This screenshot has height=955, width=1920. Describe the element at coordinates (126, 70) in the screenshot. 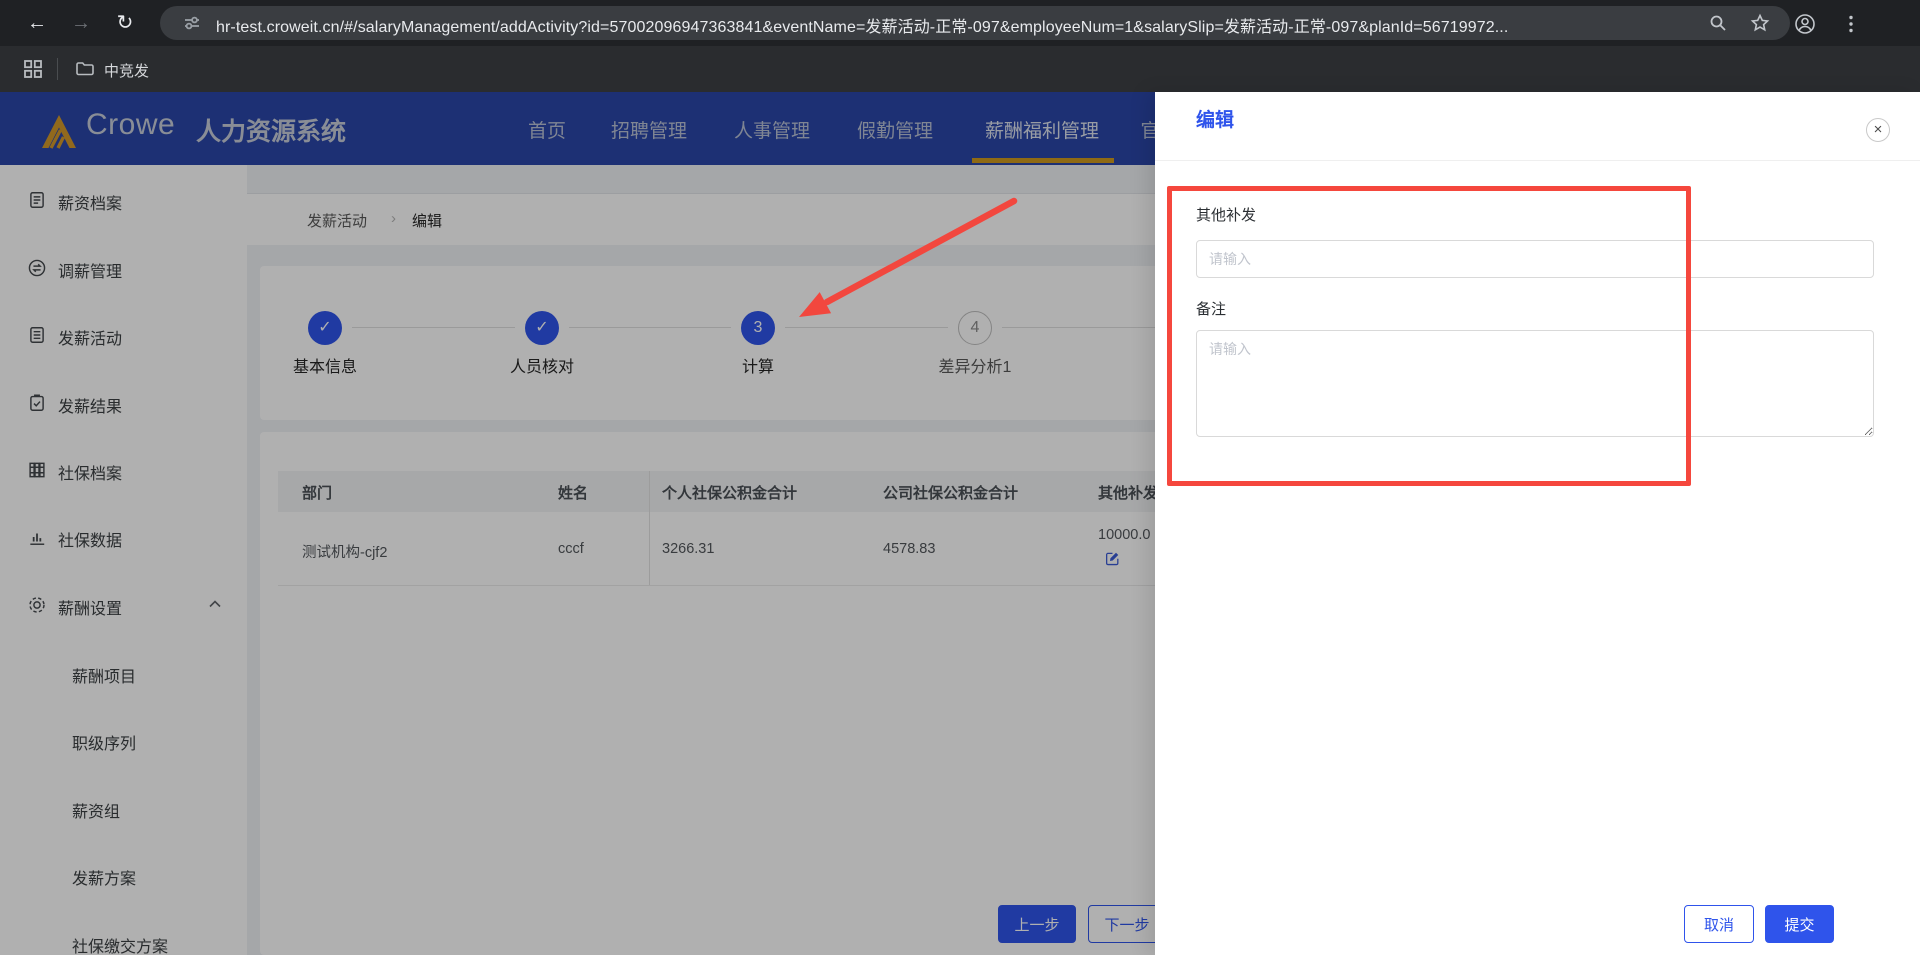

I see `bookmark-folder: 中竞发` at that location.